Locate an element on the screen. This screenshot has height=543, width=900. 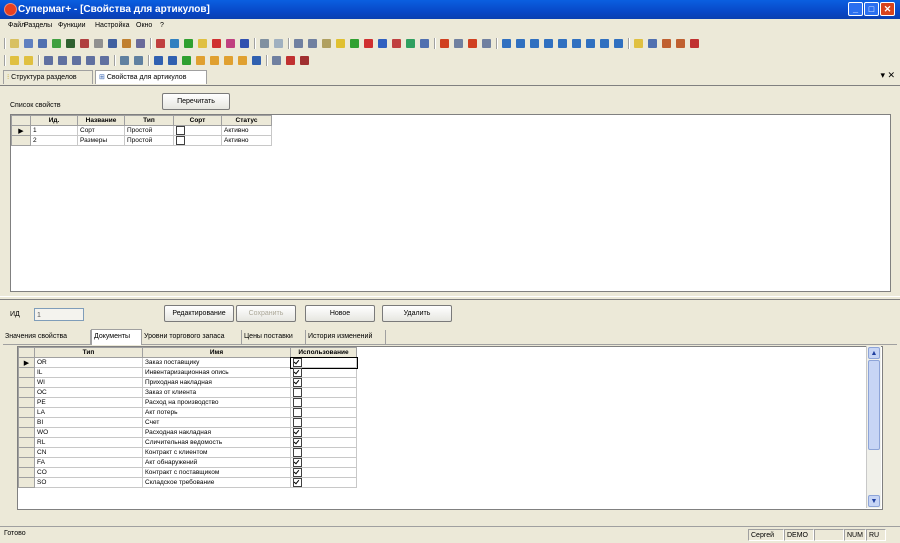
table-row: SO Складское требование is located at coordinates (187, 482).